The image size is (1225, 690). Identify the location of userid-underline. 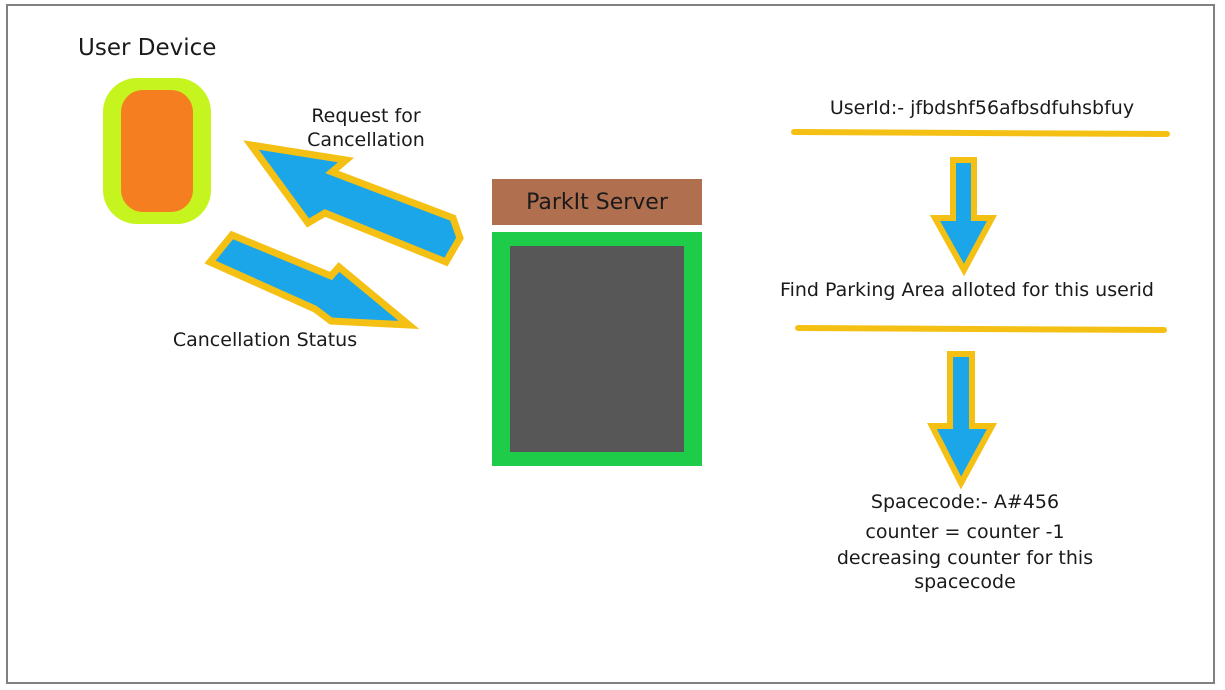
(980, 133).